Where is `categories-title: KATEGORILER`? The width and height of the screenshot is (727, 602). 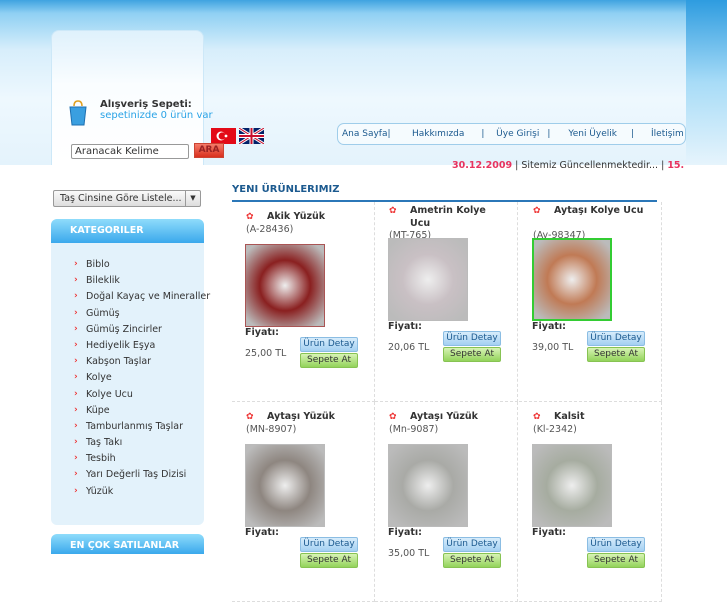
categories-title: KATEGORILER is located at coordinates (127, 231).